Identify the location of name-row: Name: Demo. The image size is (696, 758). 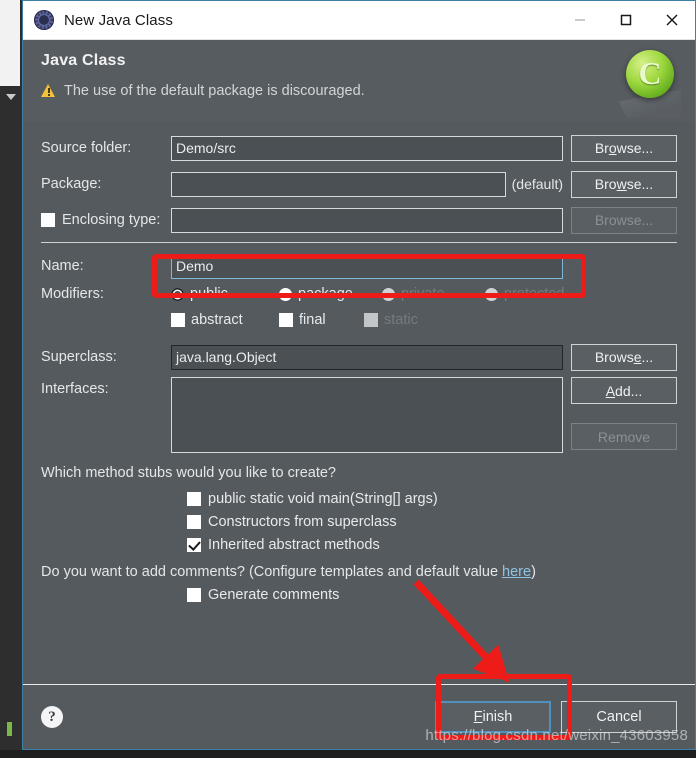
(359, 266).